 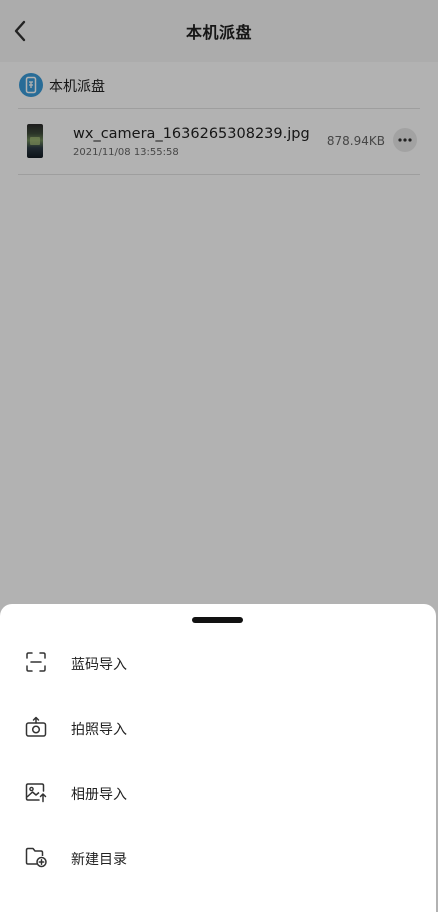 I want to click on sheet-item-scan-import: 蓝码导入, so click(x=218, y=662).